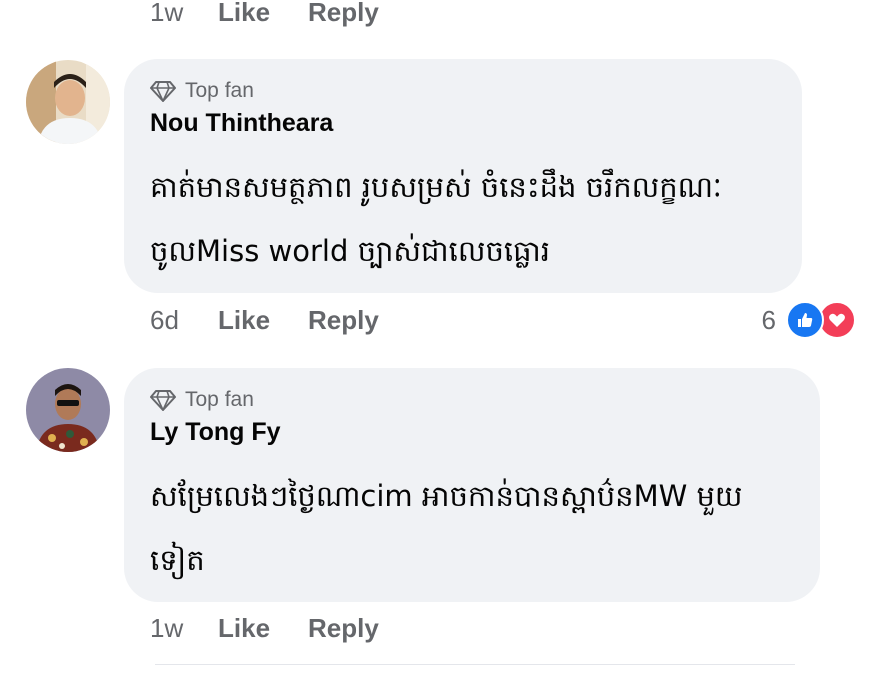  I want to click on comment-timestamp: 6d, so click(184, 320).